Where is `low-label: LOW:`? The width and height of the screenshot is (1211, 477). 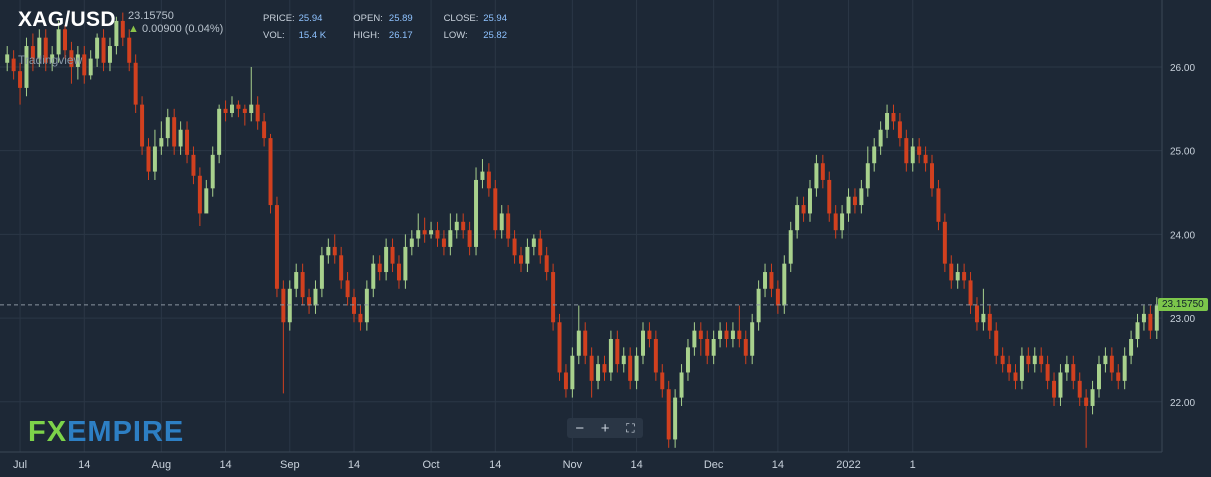
low-label: LOW: is located at coordinates (455, 35).